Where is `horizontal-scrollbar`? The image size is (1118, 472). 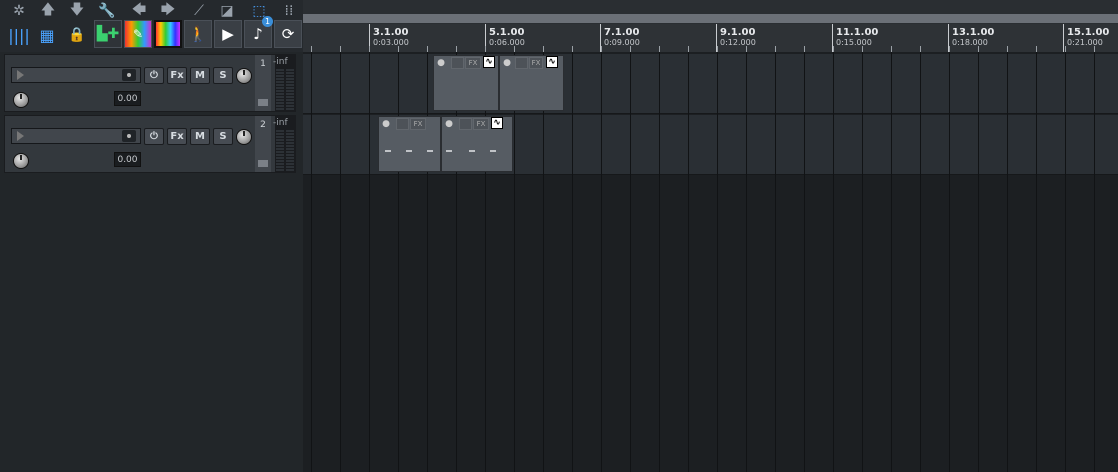 horizontal-scrollbar is located at coordinates (710, 18).